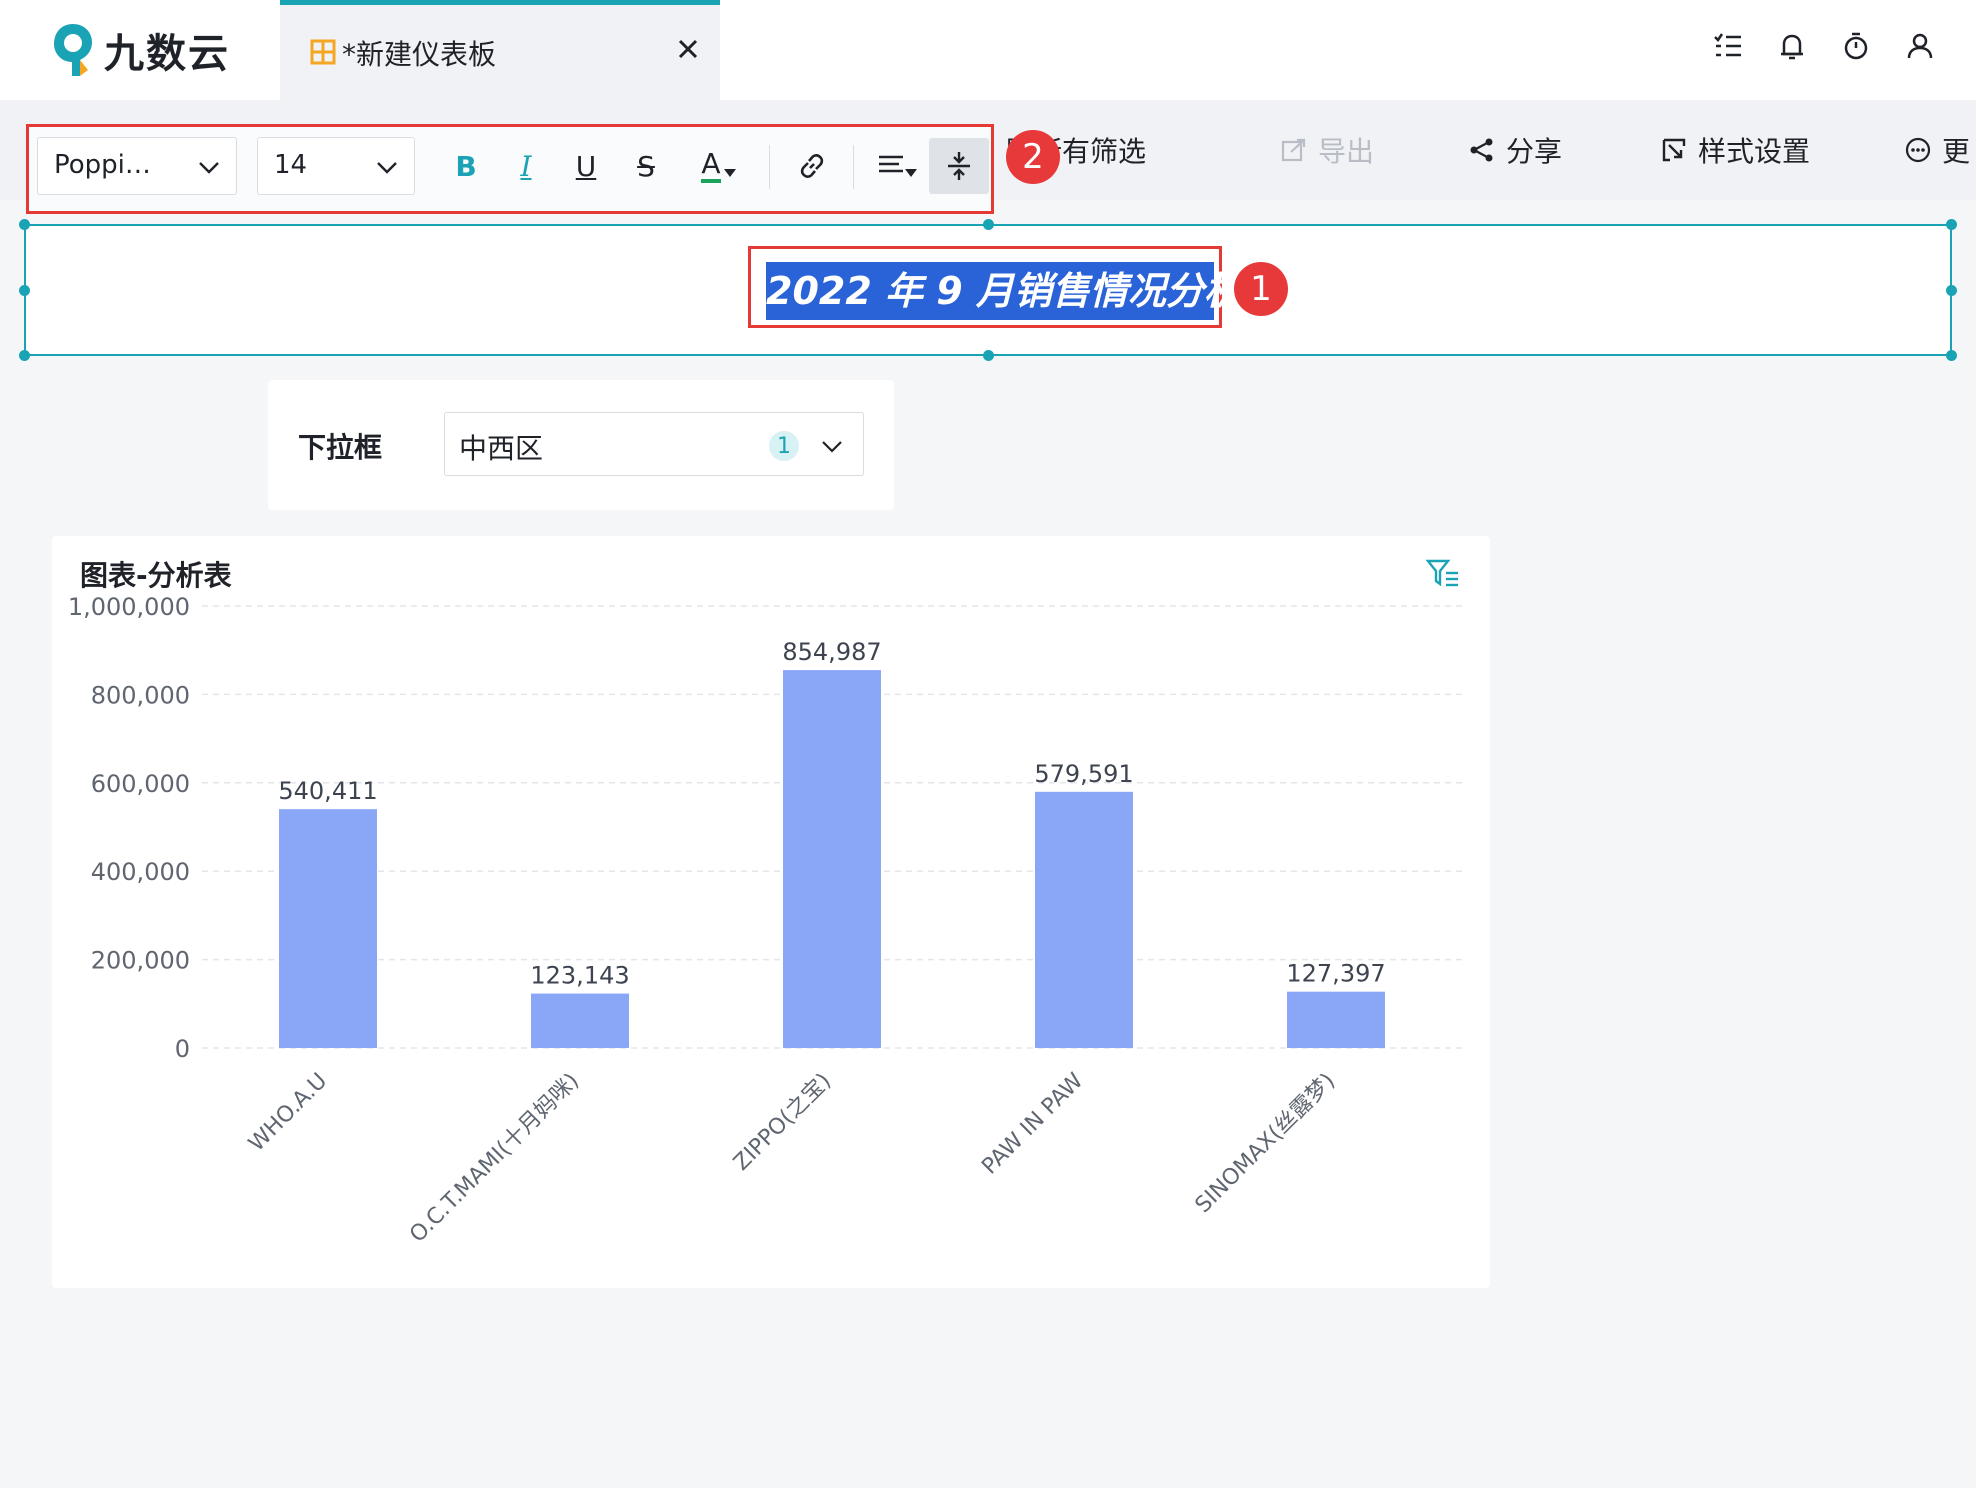  What do you see at coordinates (1033, 157) in the screenshot?
I see `annotation-badge-2: 2` at bounding box center [1033, 157].